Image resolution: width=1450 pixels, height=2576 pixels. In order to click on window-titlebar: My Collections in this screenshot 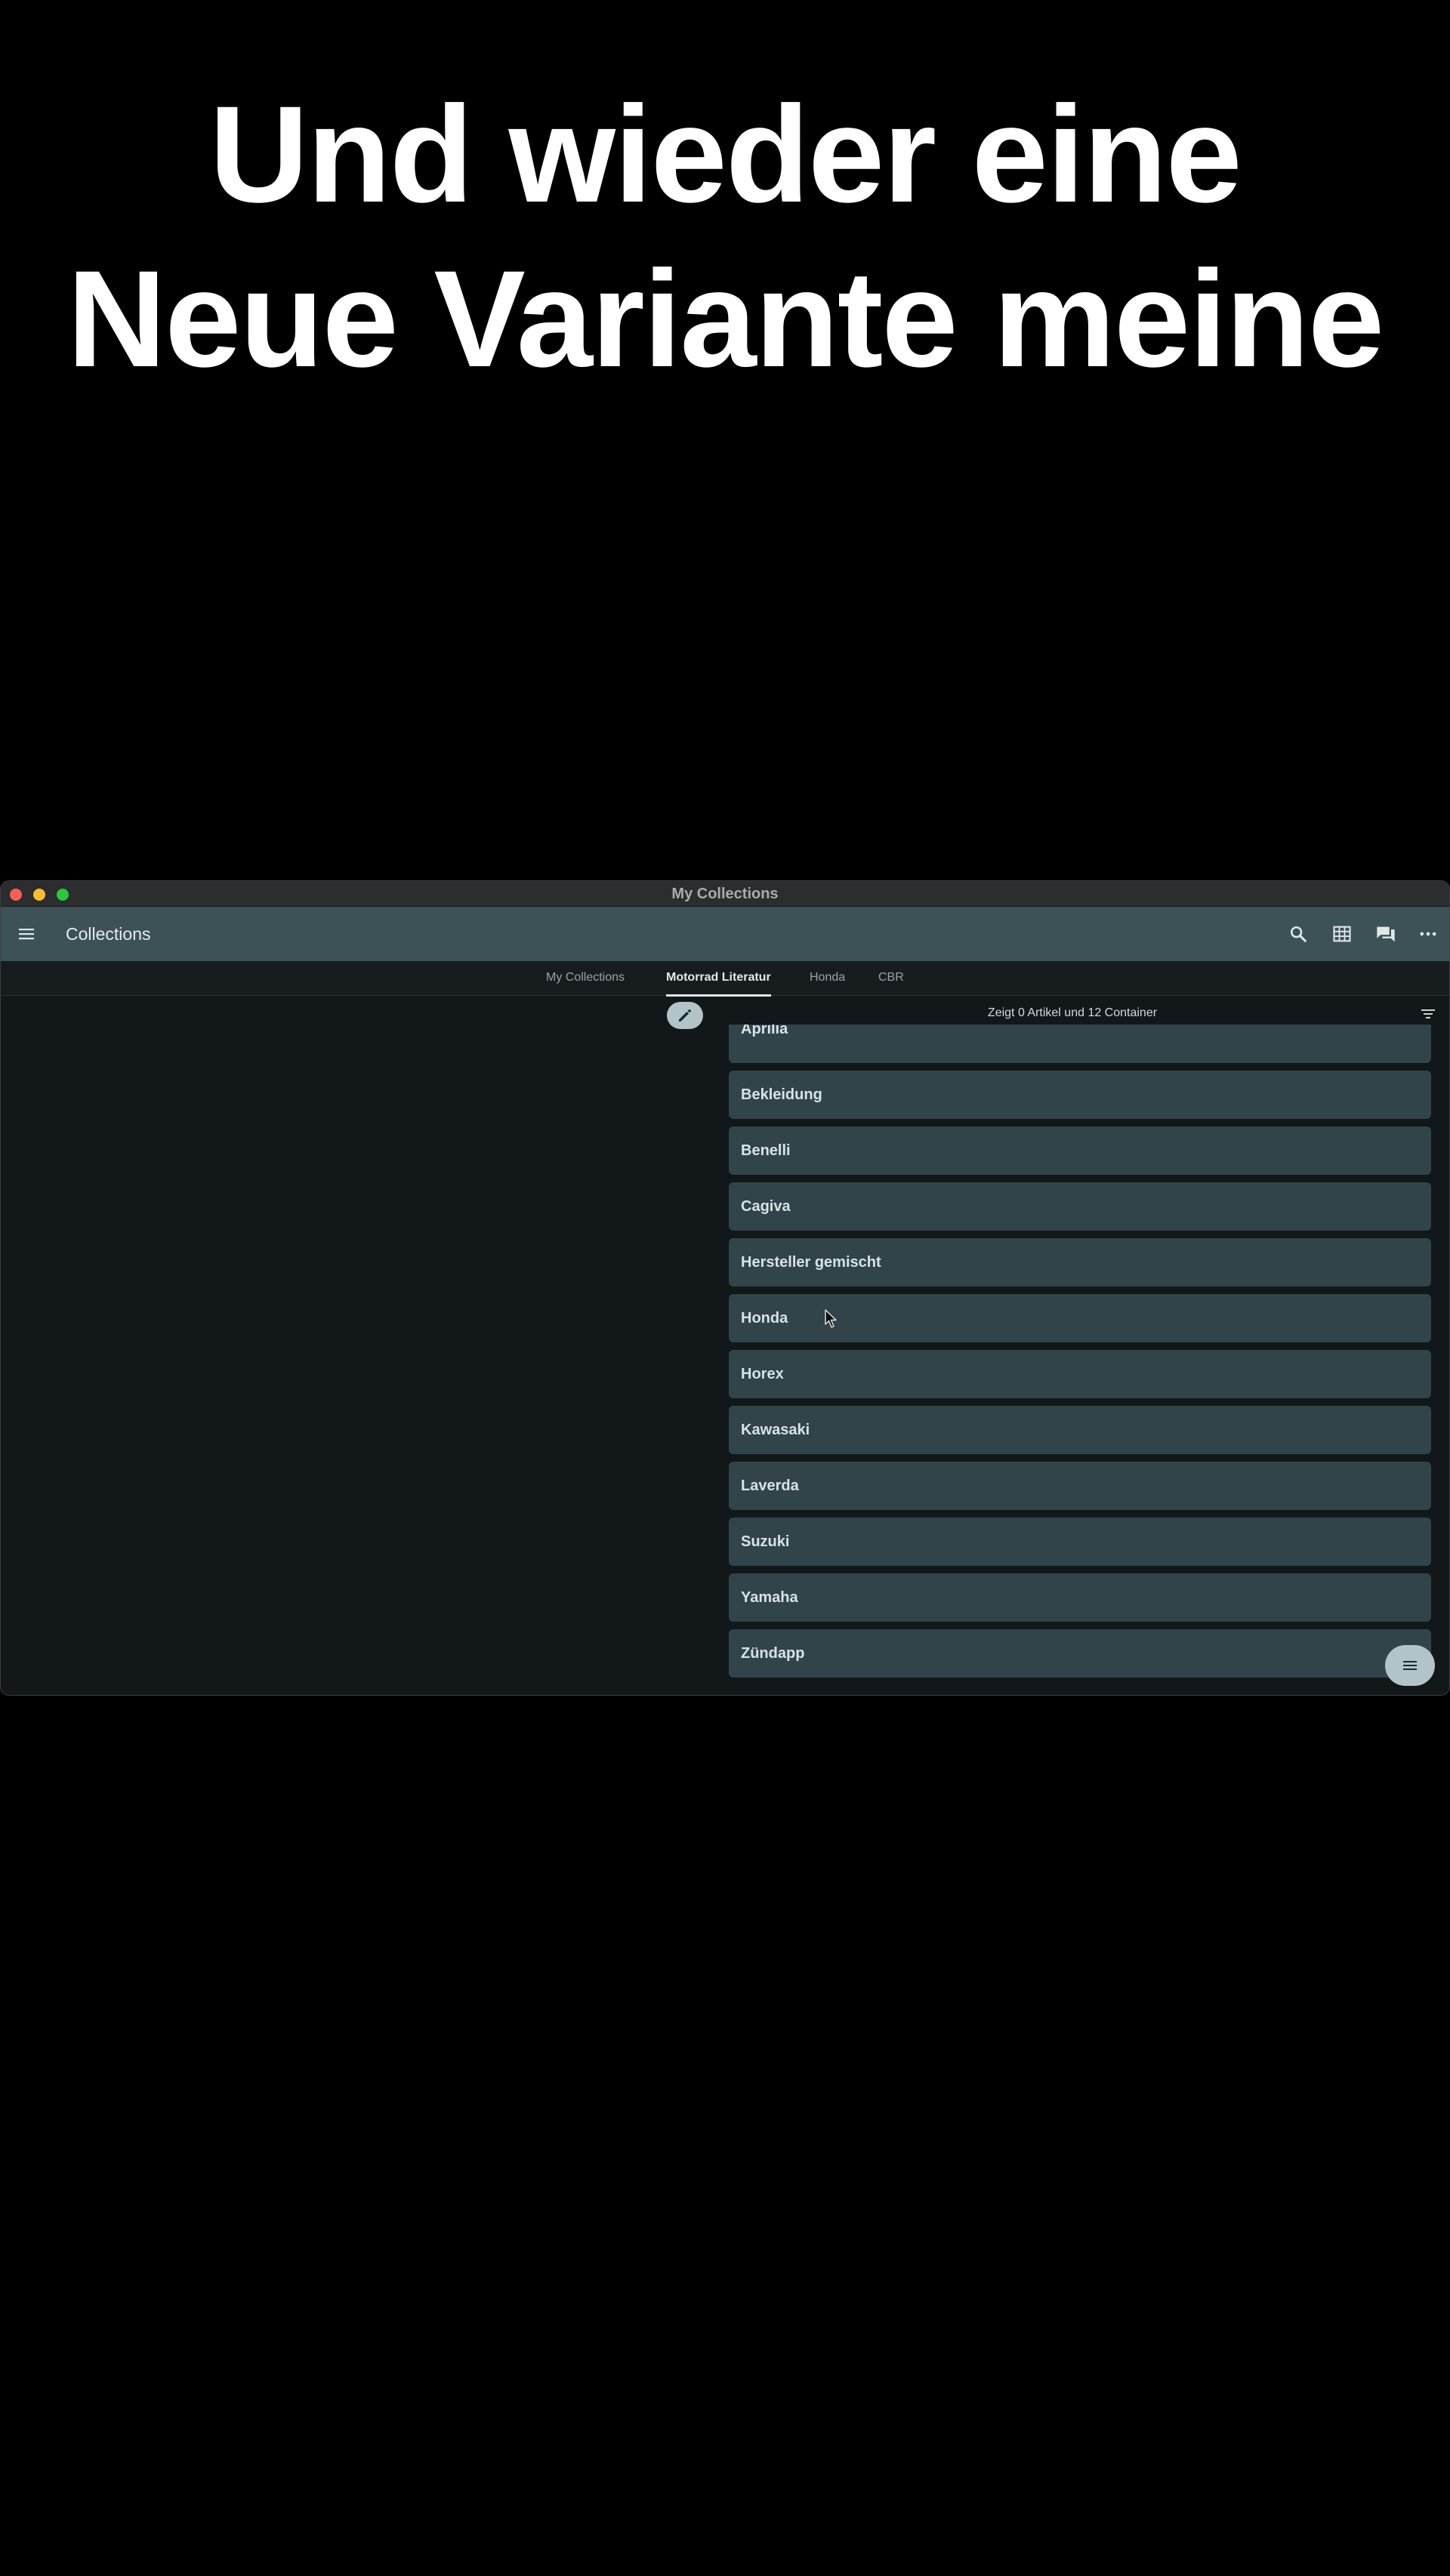, I will do `click(725, 894)`.